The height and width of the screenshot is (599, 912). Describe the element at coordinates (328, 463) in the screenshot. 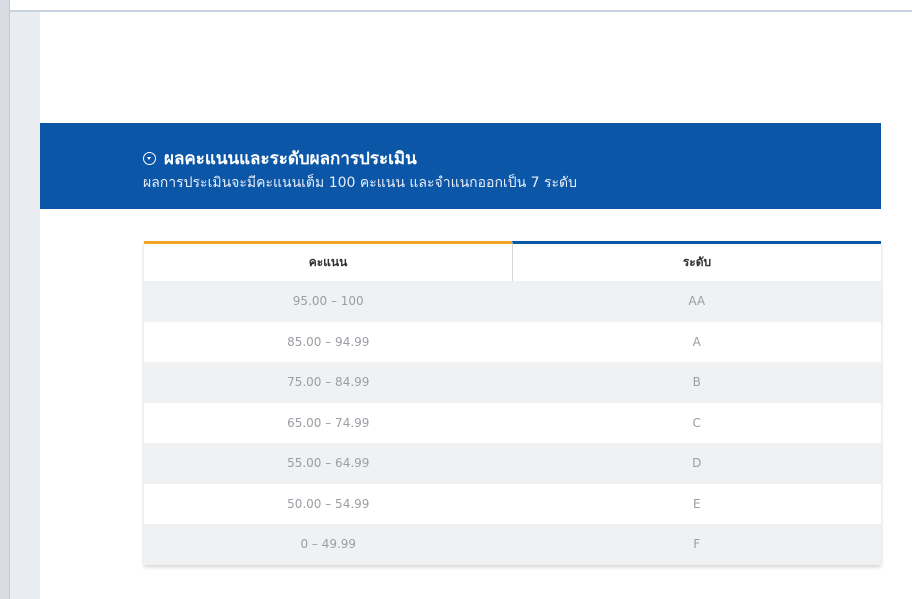

I see `score-range: 55.00 – 64.99` at that location.